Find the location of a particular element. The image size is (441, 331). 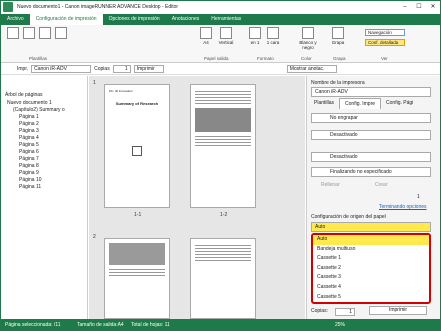

tab-tools: Herramientas is located at coordinates (226, 19).